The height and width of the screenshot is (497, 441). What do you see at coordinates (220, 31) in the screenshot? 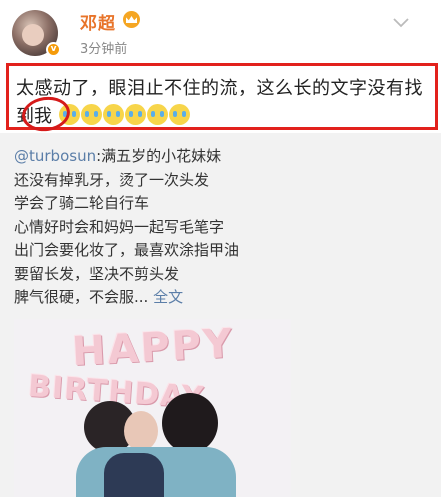
I see `post-header: v 邓超 3分钟前` at bounding box center [220, 31].